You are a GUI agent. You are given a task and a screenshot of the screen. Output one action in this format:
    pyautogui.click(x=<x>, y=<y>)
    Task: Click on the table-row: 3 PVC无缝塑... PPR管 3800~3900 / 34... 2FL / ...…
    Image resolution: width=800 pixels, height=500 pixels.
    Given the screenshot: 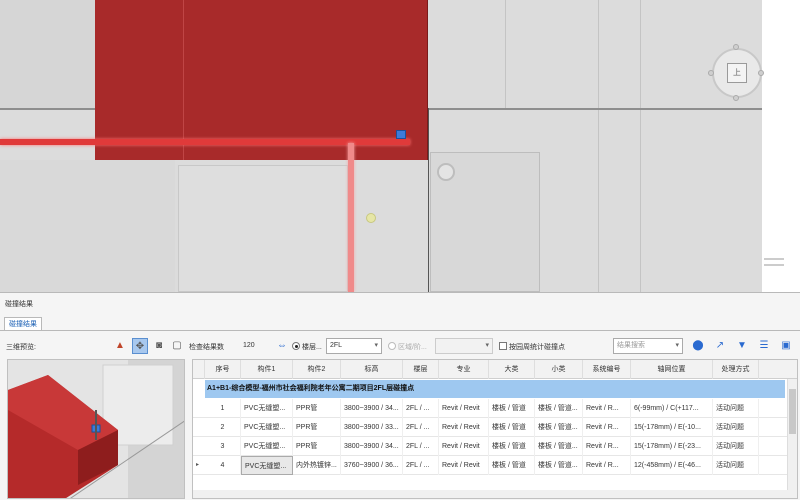 What is the action you would take?
    pyautogui.click(x=490, y=446)
    